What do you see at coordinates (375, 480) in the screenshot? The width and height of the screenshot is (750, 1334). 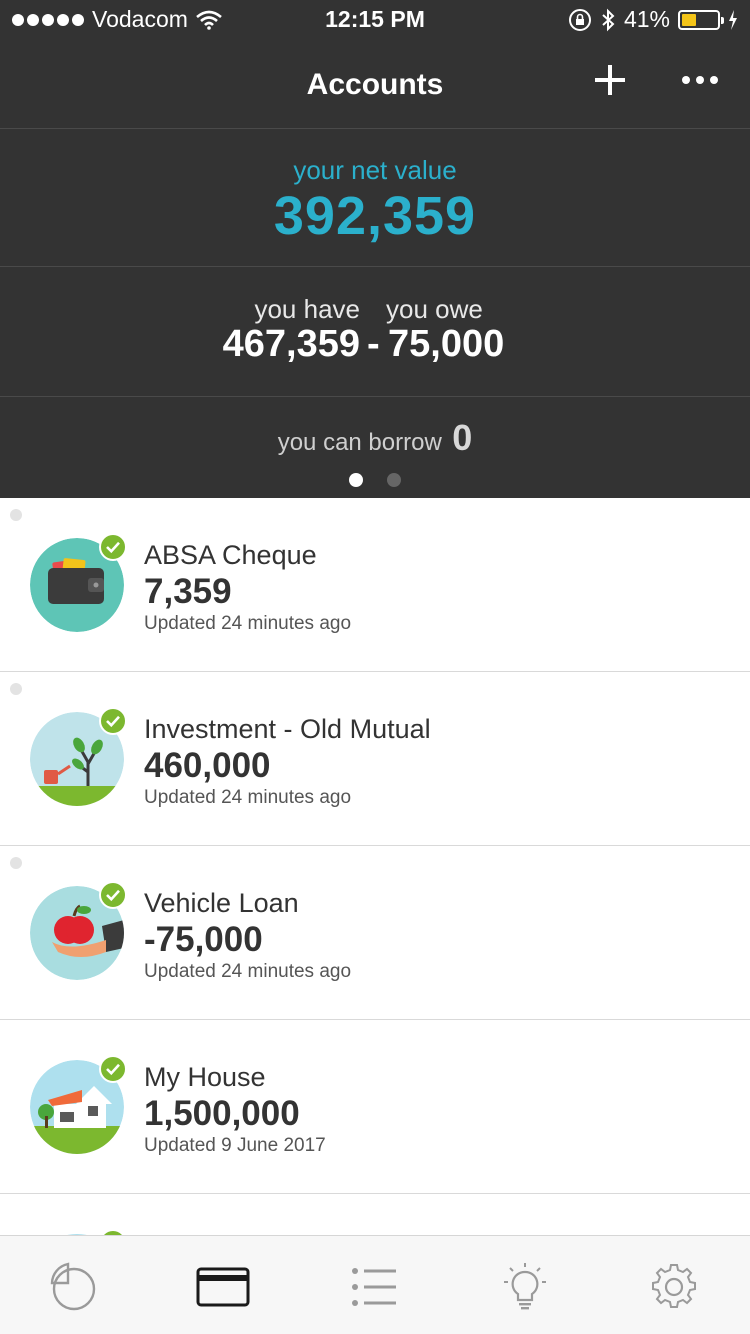 I see `page-indicator` at bounding box center [375, 480].